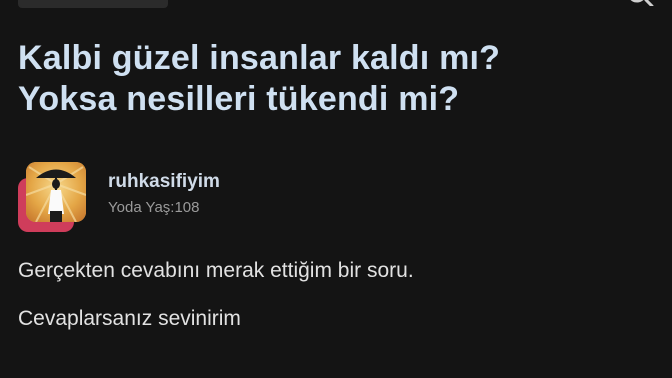 The image size is (672, 378). Describe the element at coordinates (239, 99) in the screenshot. I see `post-title-line-2: Yoksa nesilleri tükendi mi?` at that location.